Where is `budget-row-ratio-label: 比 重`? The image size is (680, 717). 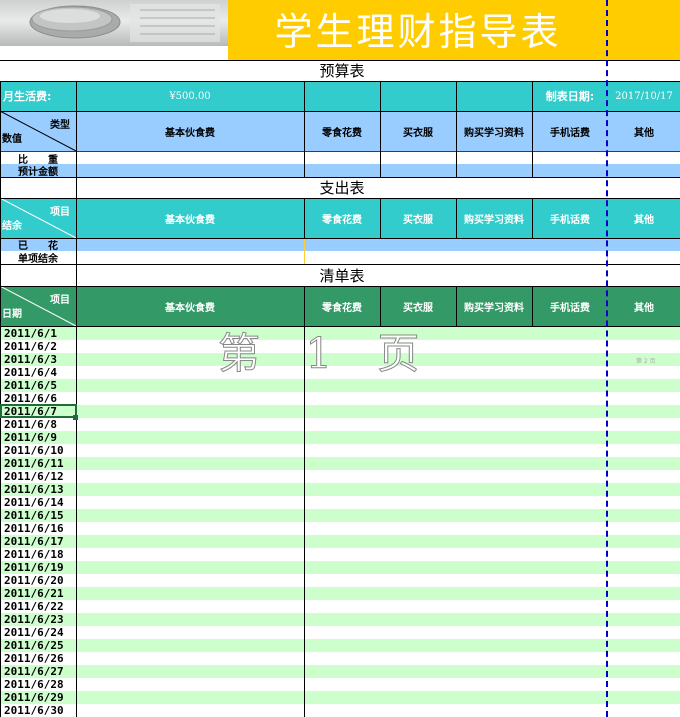
budget-row-ratio-label: 比 重 is located at coordinates (38, 157).